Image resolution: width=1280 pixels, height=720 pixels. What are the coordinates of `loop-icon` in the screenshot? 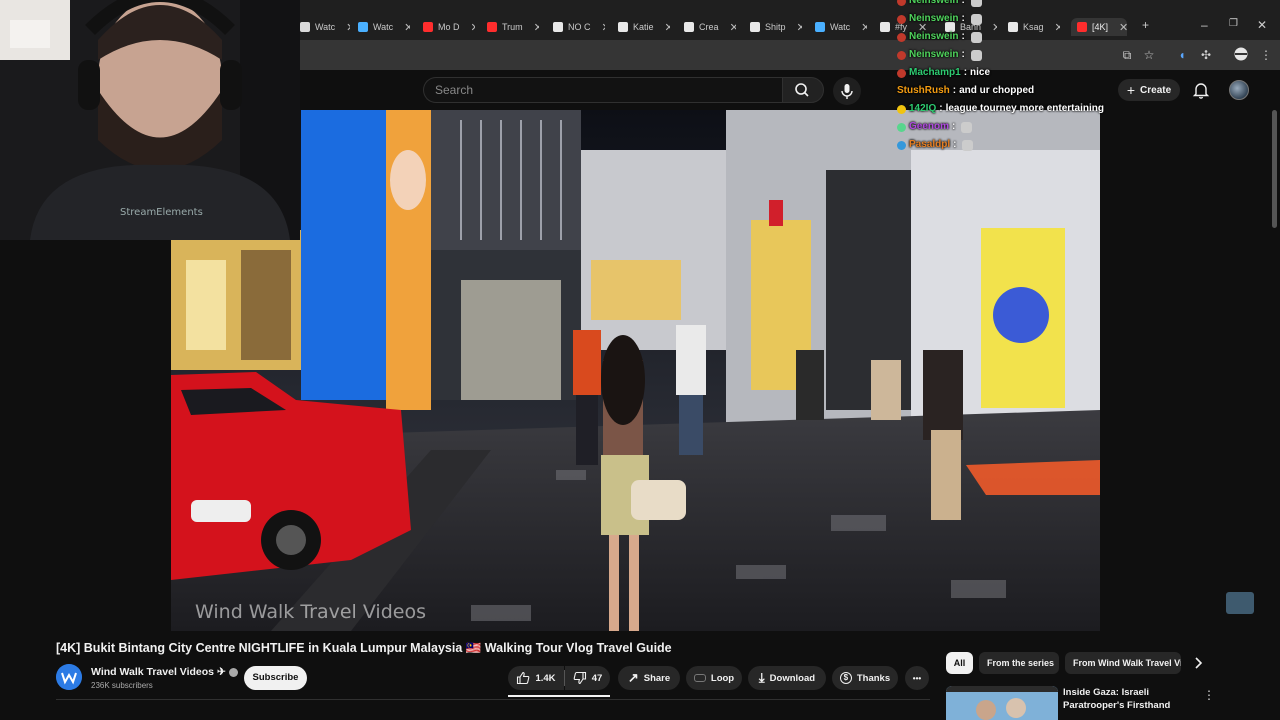 It's located at (699, 678).